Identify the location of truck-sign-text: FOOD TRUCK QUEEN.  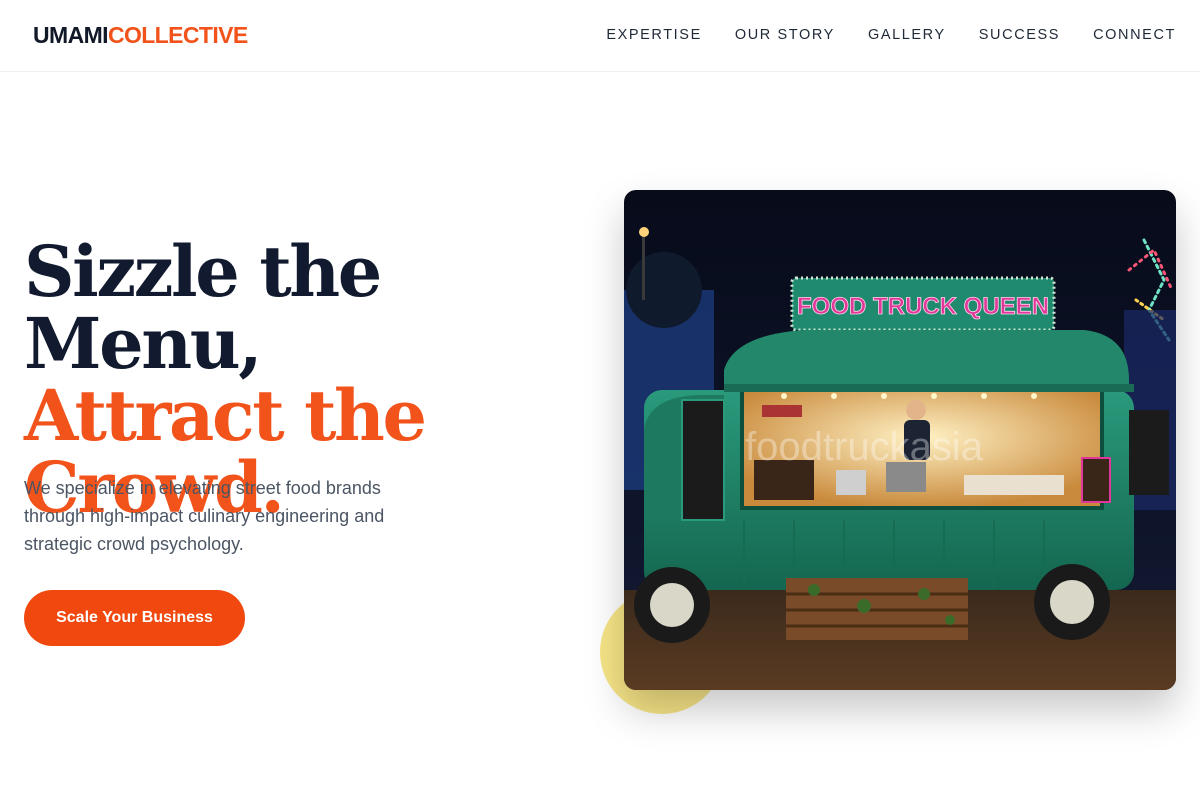
(923, 306).